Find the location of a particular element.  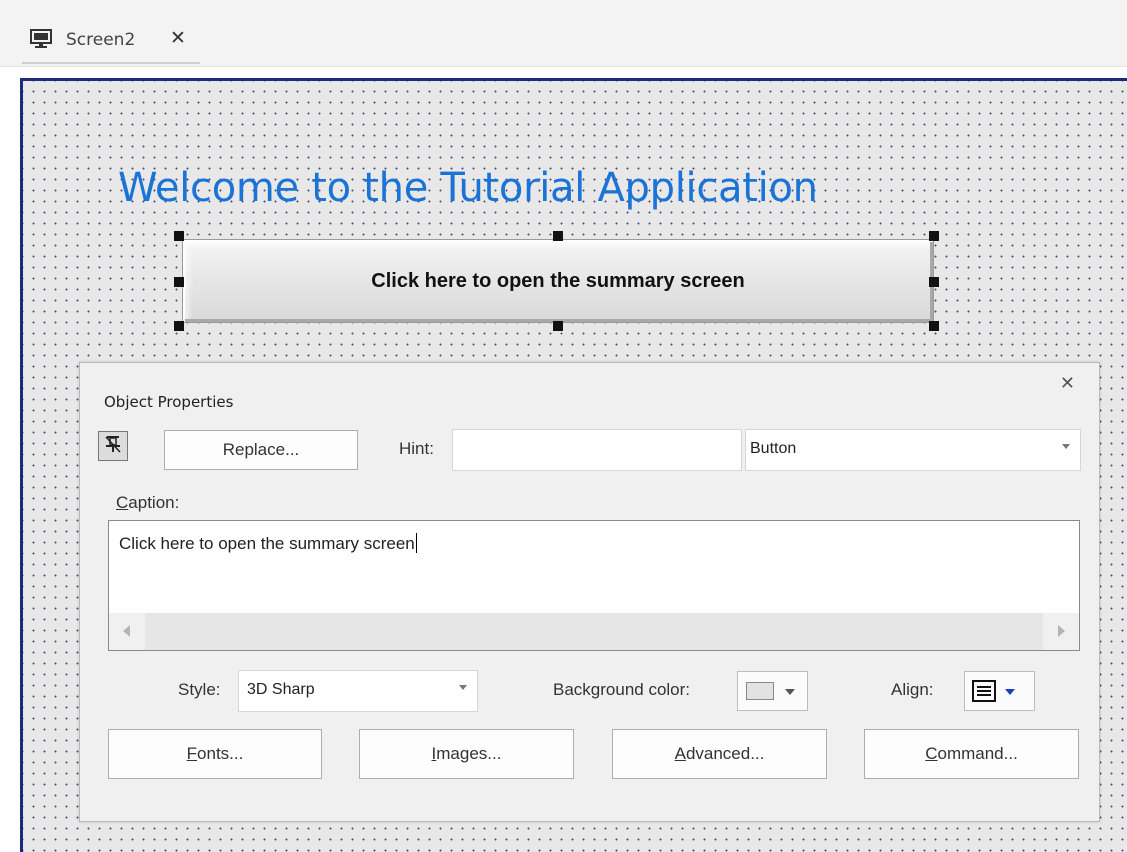

pin-button is located at coordinates (113, 446).